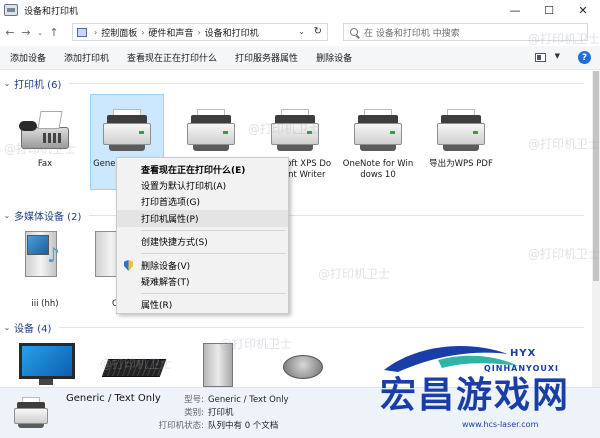 This screenshot has height=438, width=600. What do you see at coordinates (181, 426) in the screenshot?
I see `detail-key: 打印机状态:` at bounding box center [181, 426].